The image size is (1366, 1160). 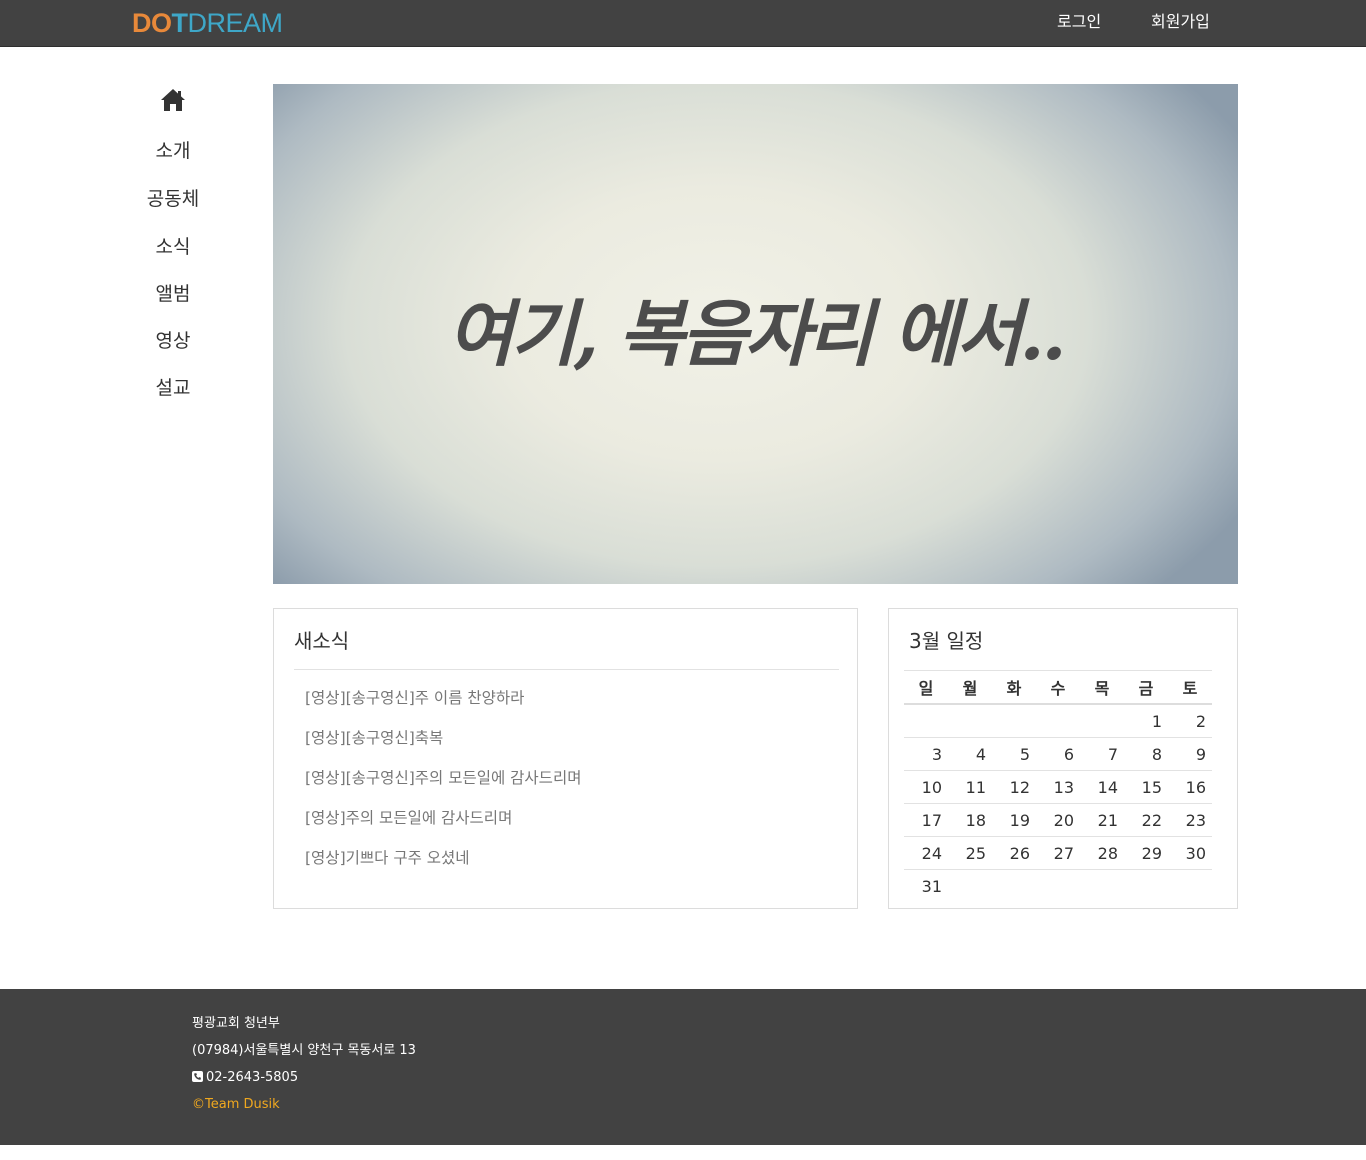 What do you see at coordinates (970, 787) in the screenshot?
I see `calendar-day: 11` at bounding box center [970, 787].